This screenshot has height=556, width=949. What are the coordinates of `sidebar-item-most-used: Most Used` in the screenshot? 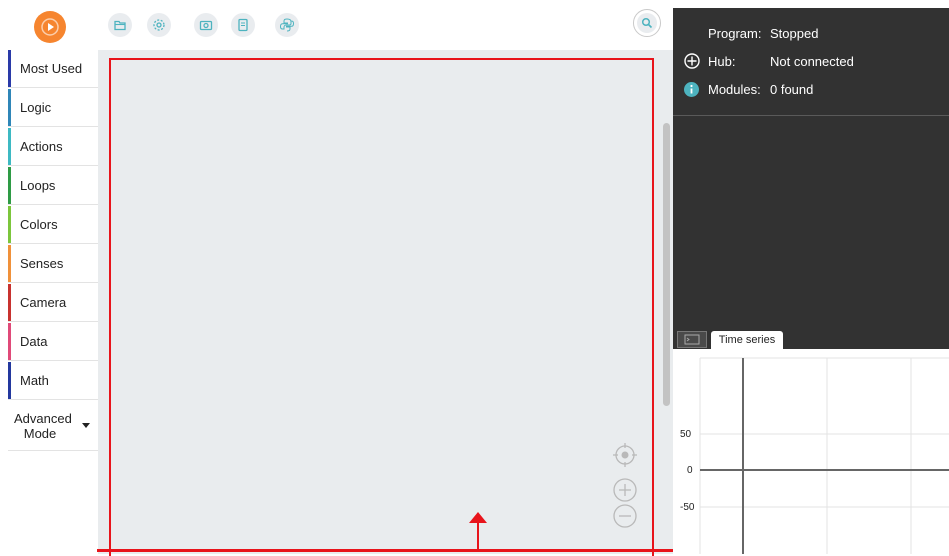 It's located at (53, 69).